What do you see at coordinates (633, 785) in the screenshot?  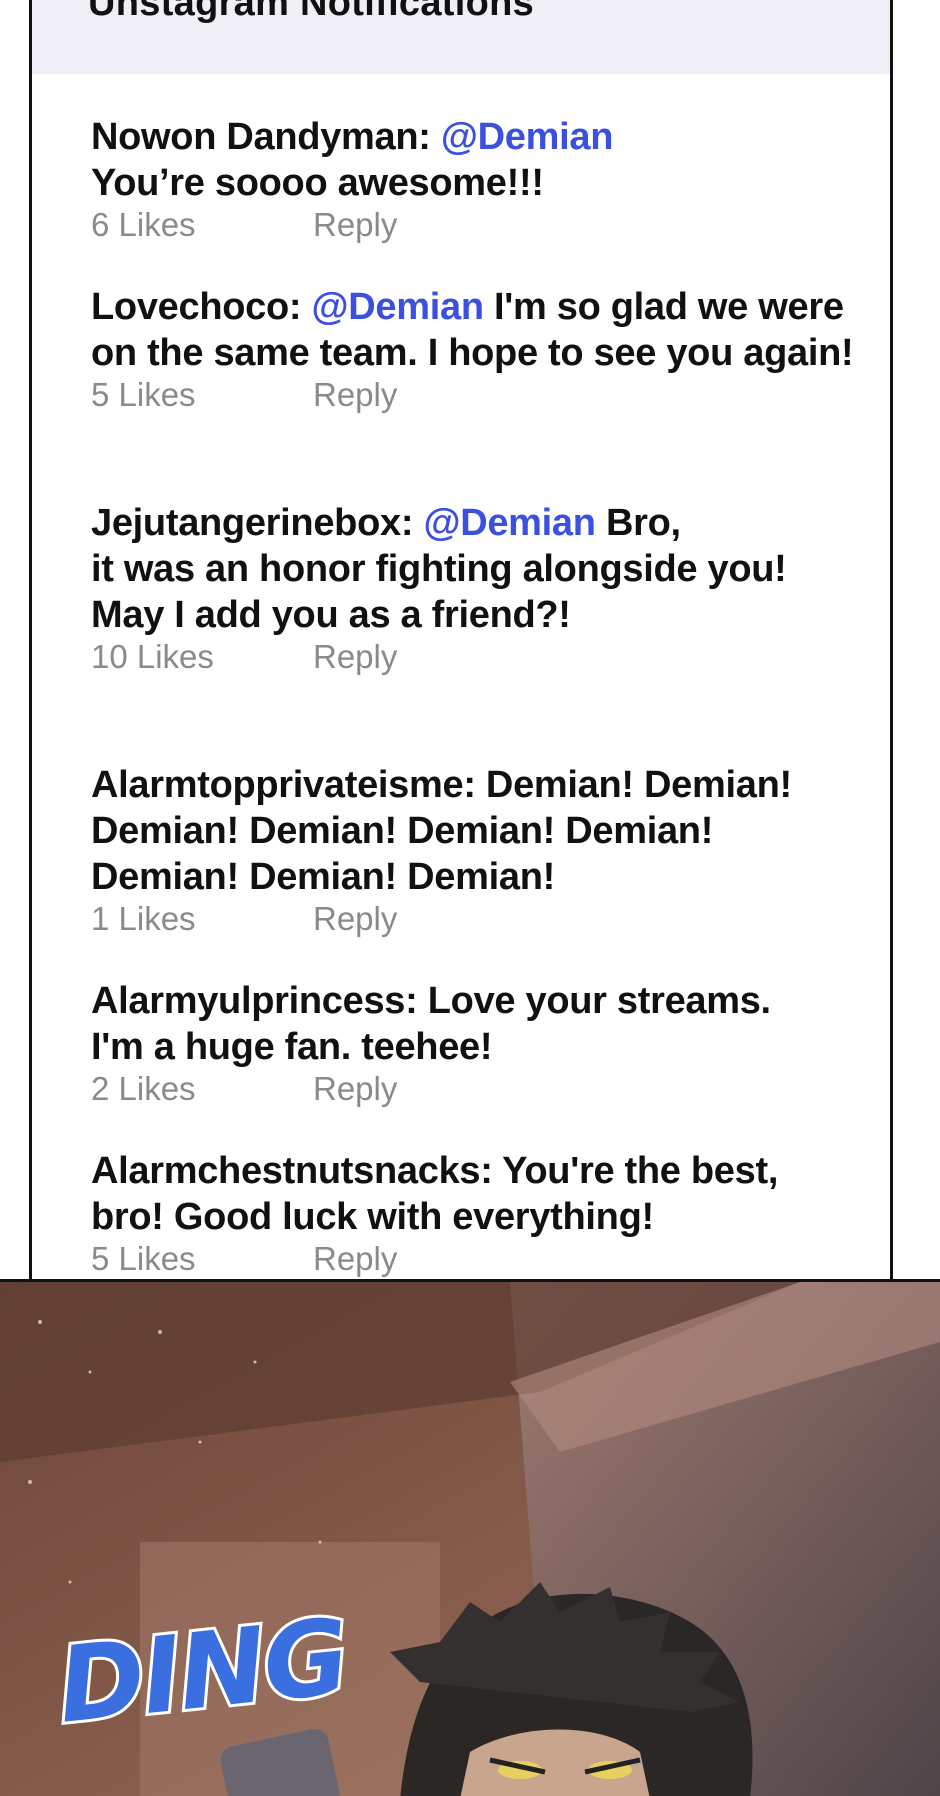 I see `comment-text-first: Demian! Demian!` at bounding box center [633, 785].